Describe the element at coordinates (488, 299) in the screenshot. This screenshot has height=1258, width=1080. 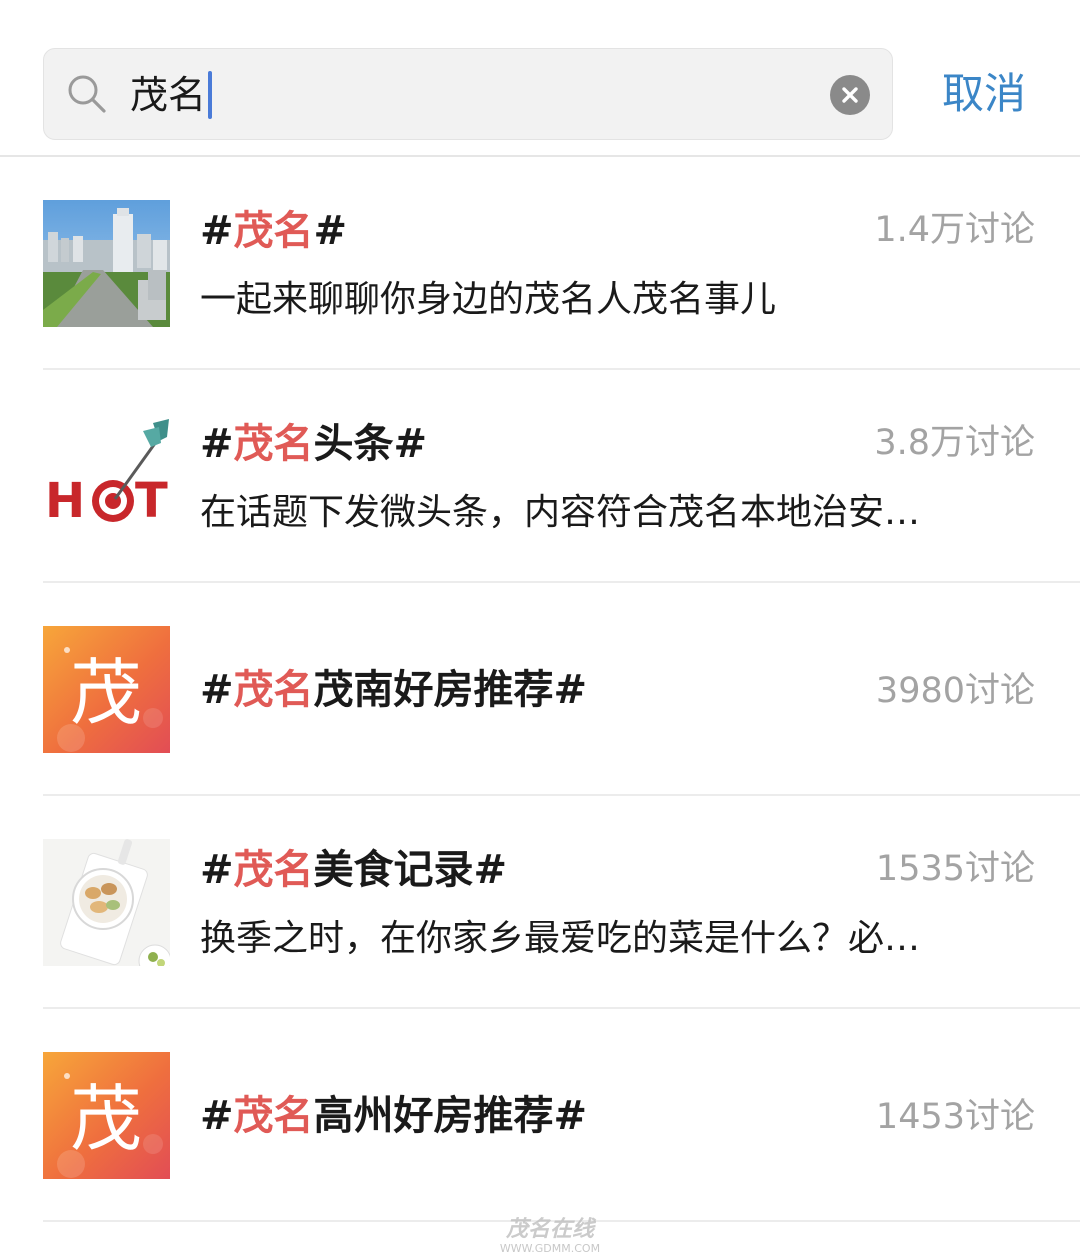
I see `topic-description: 一起来聊聊你身边的茂名人茂名事儿` at that location.